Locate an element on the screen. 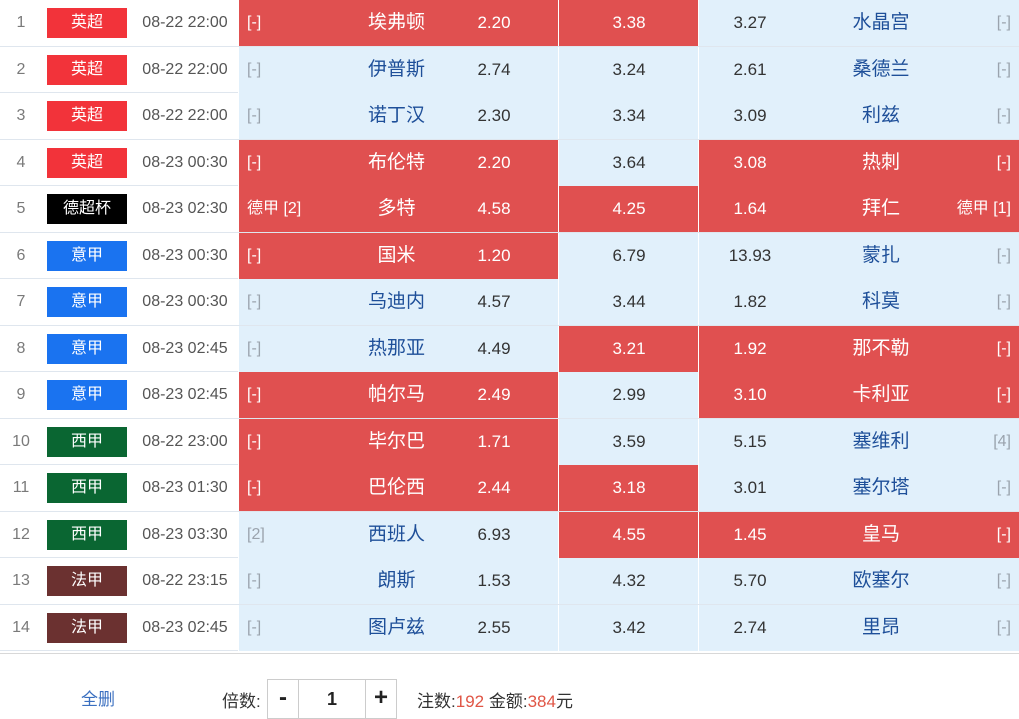  home-win-option: [-] 热那亚 4.49 is located at coordinates (398, 348).